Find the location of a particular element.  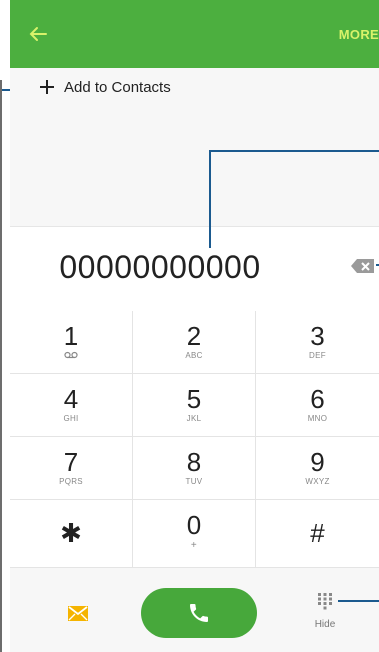

app-bar: MORE is located at coordinates (194, 34).